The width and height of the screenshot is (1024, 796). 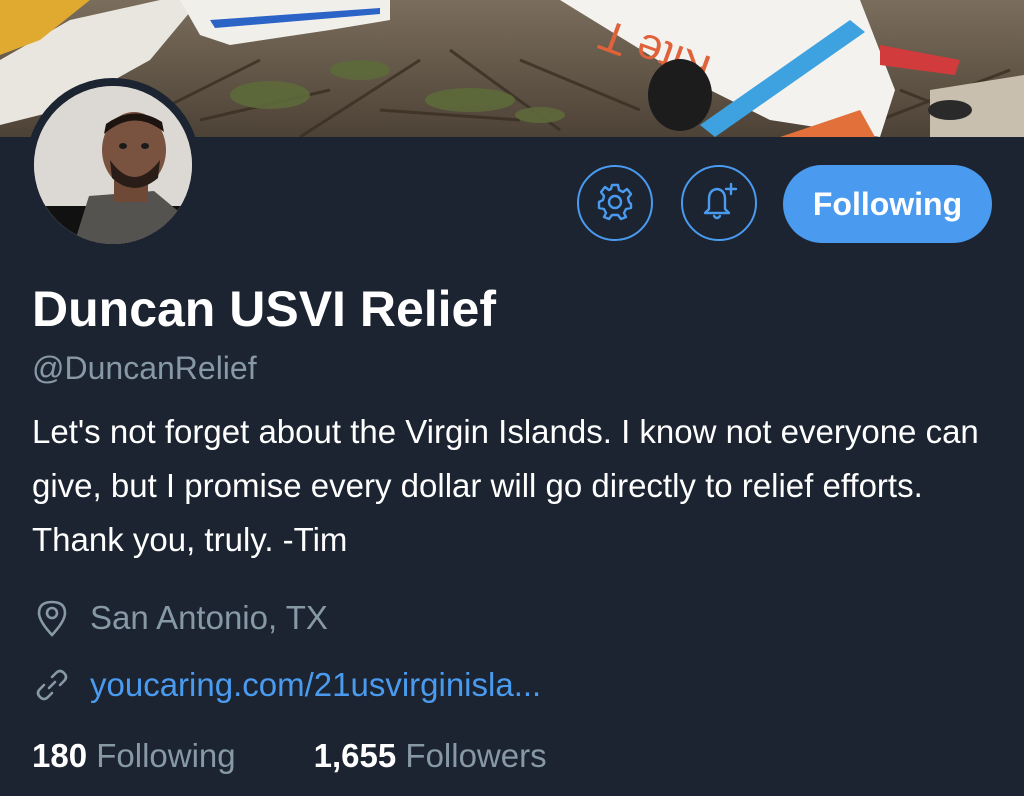 I want to click on gear-icon, so click(x=615, y=203).